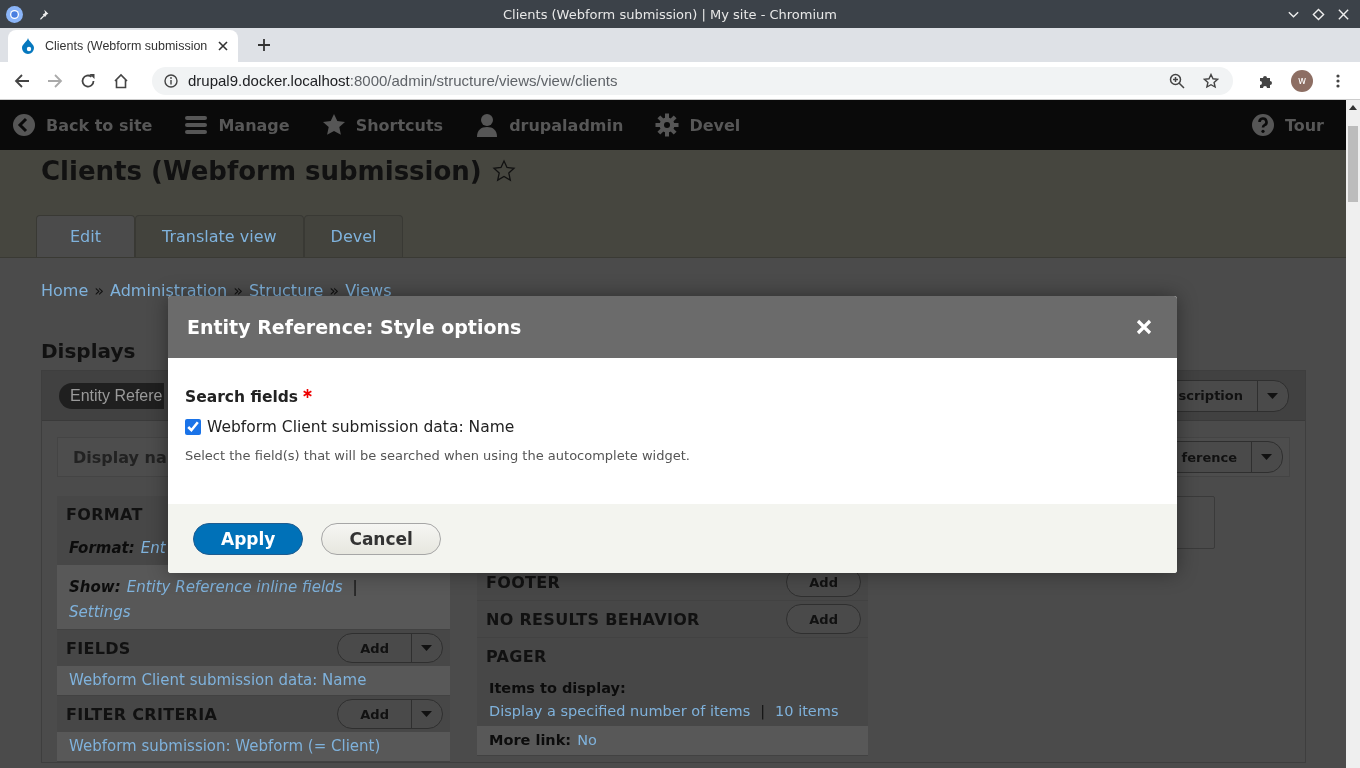 The image size is (1360, 768). What do you see at coordinates (234, 587) in the screenshot?
I see `setting-link: Entity Reference inline fields` at bounding box center [234, 587].